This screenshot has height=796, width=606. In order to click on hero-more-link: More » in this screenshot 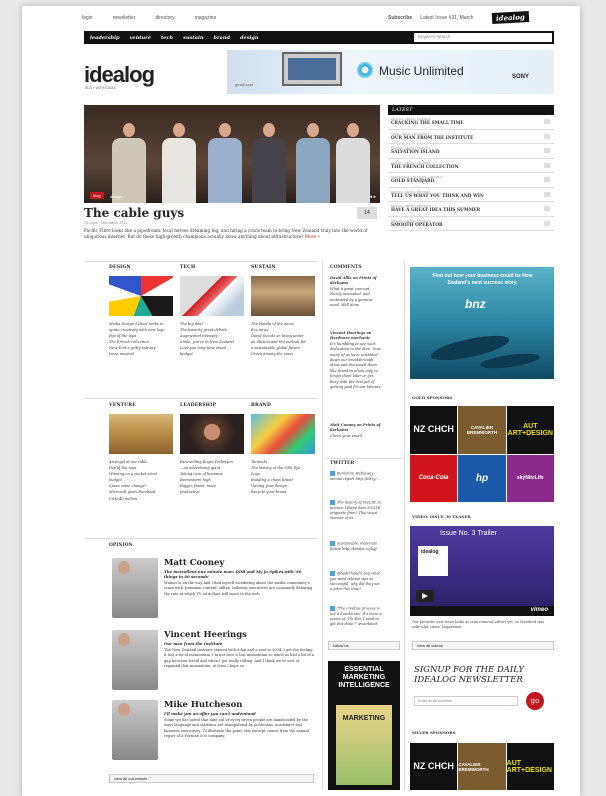, I will do `click(312, 236)`.